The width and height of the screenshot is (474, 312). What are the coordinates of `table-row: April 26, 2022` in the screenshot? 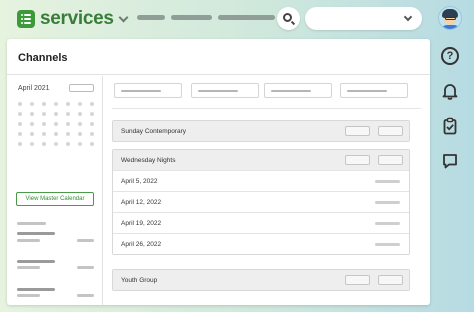 It's located at (261, 243).